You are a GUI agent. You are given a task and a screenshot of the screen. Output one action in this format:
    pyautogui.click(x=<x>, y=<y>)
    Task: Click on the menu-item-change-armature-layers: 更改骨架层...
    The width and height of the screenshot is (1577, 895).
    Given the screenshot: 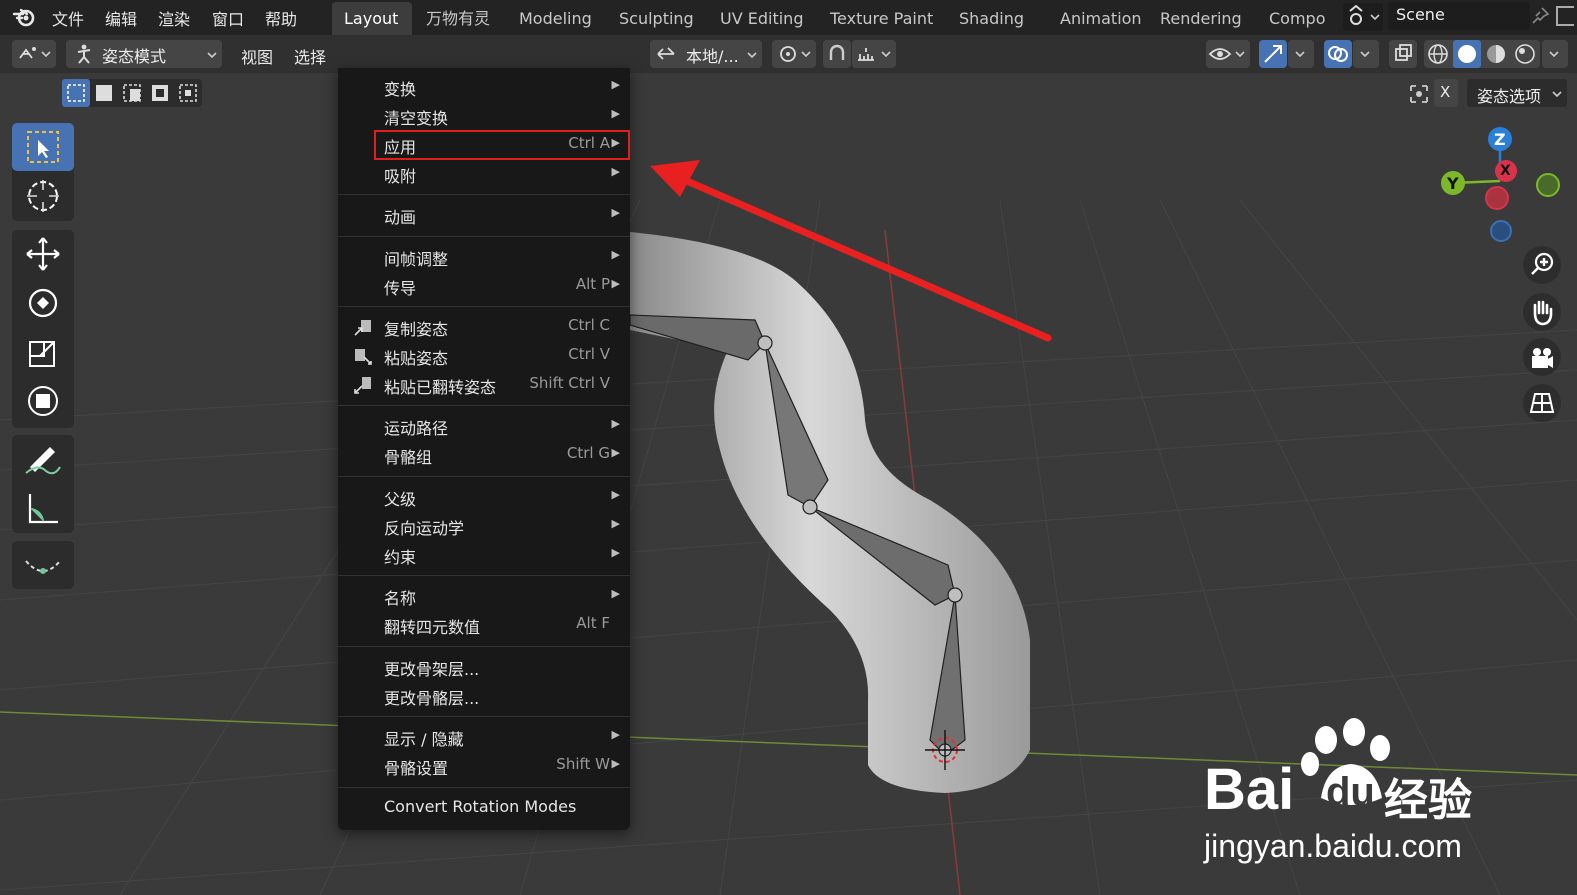 What is the action you would take?
    pyautogui.click(x=484, y=666)
    